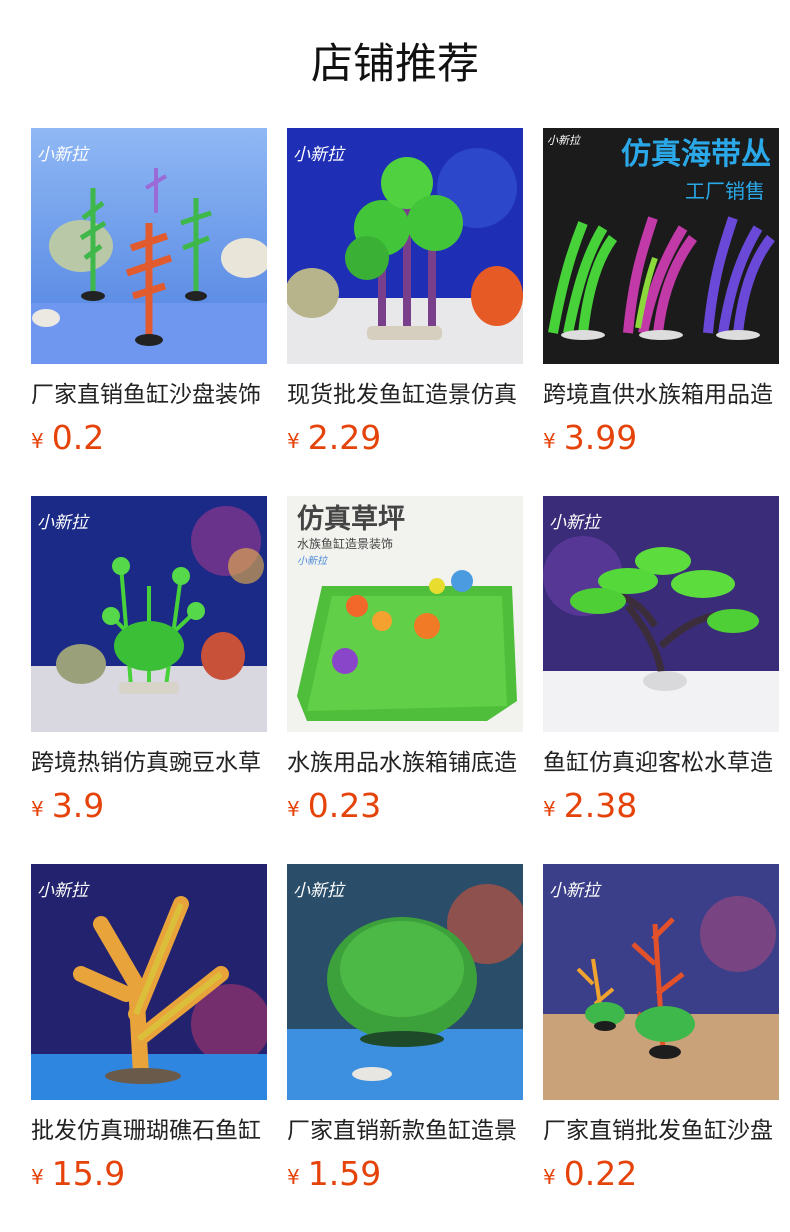 This screenshot has width=790, height=1232. What do you see at coordinates (344, 437) in the screenshot?
I see `price-value: 2.29` at bounding box center [344, 437].